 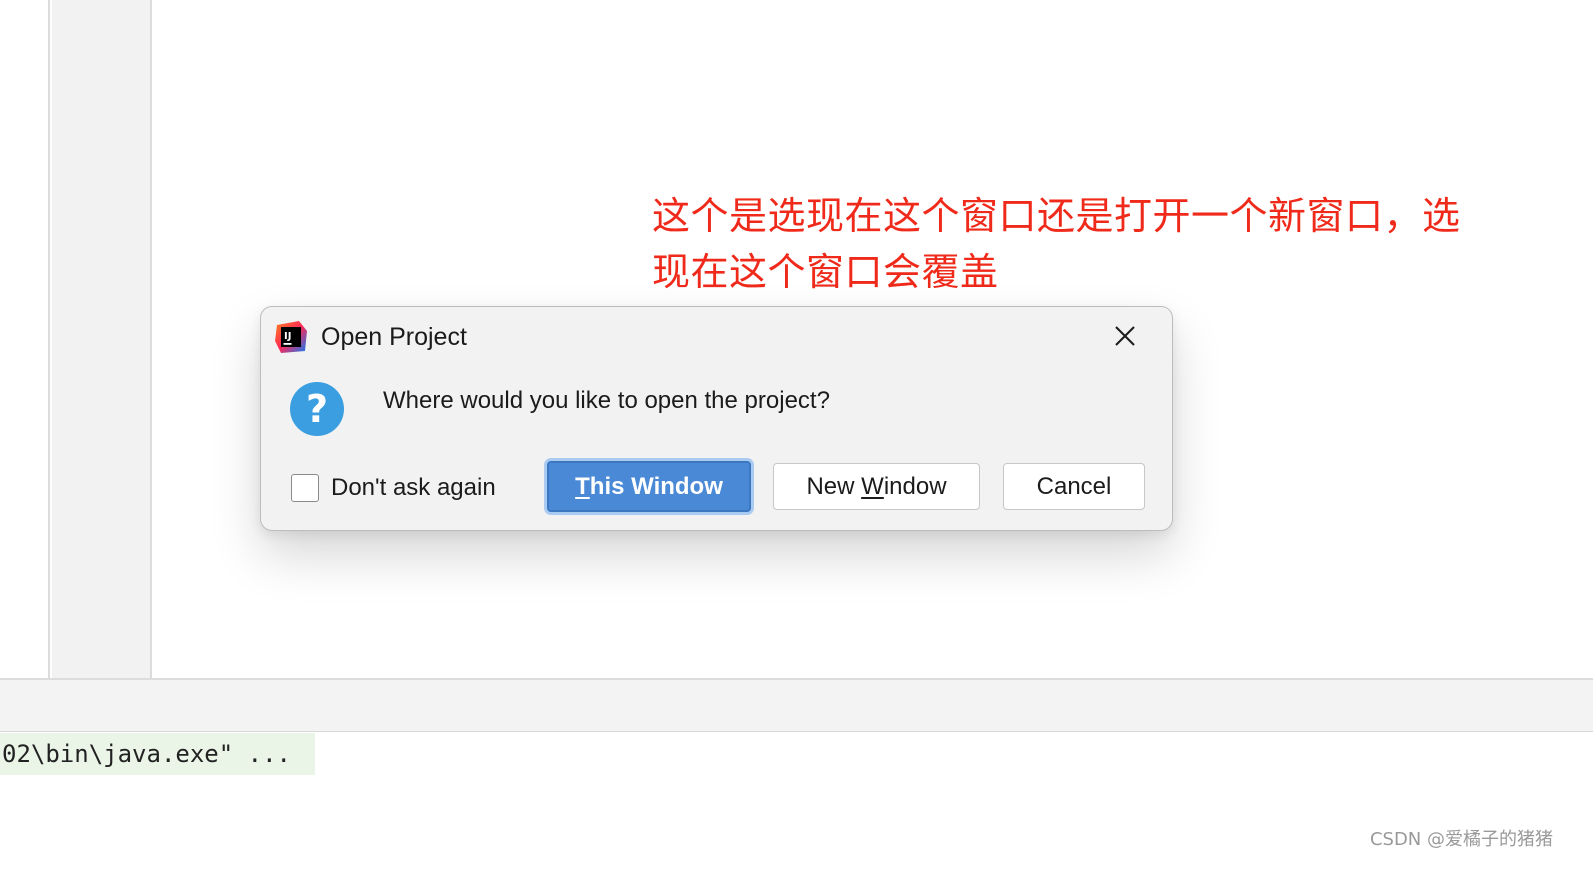 I want to click on intellij-idea-icon: IJ, so click(x=291, y=337).